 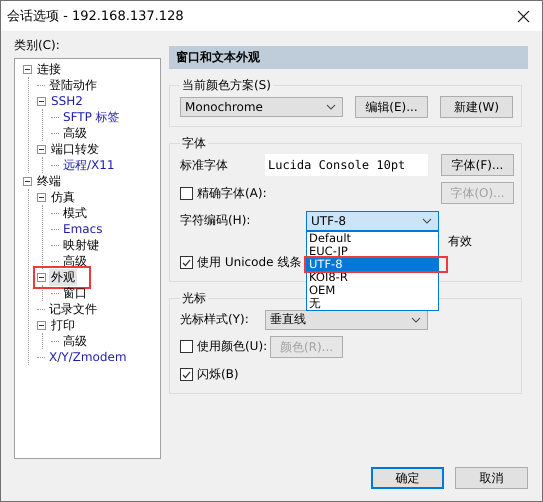 I want to click on tree-item: 终端, so click(x=49, y=181).